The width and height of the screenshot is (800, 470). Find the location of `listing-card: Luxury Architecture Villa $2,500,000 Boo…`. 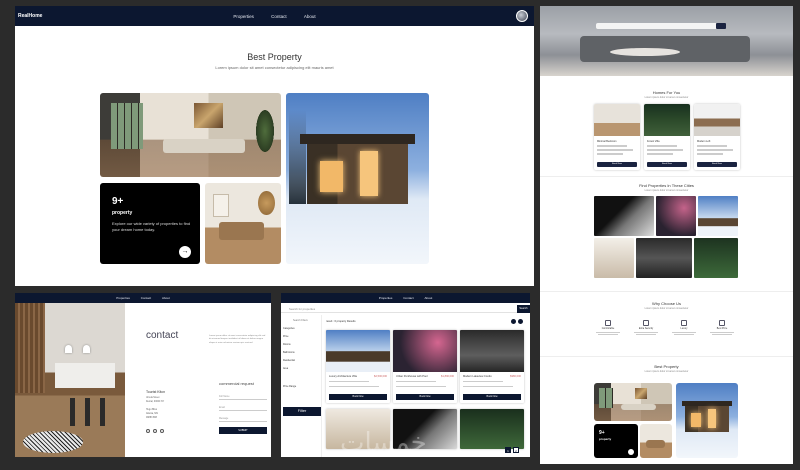

listing-card: Luxury Architecture Villa $2,500,000 Boo… is located at coordinates (358, 366).